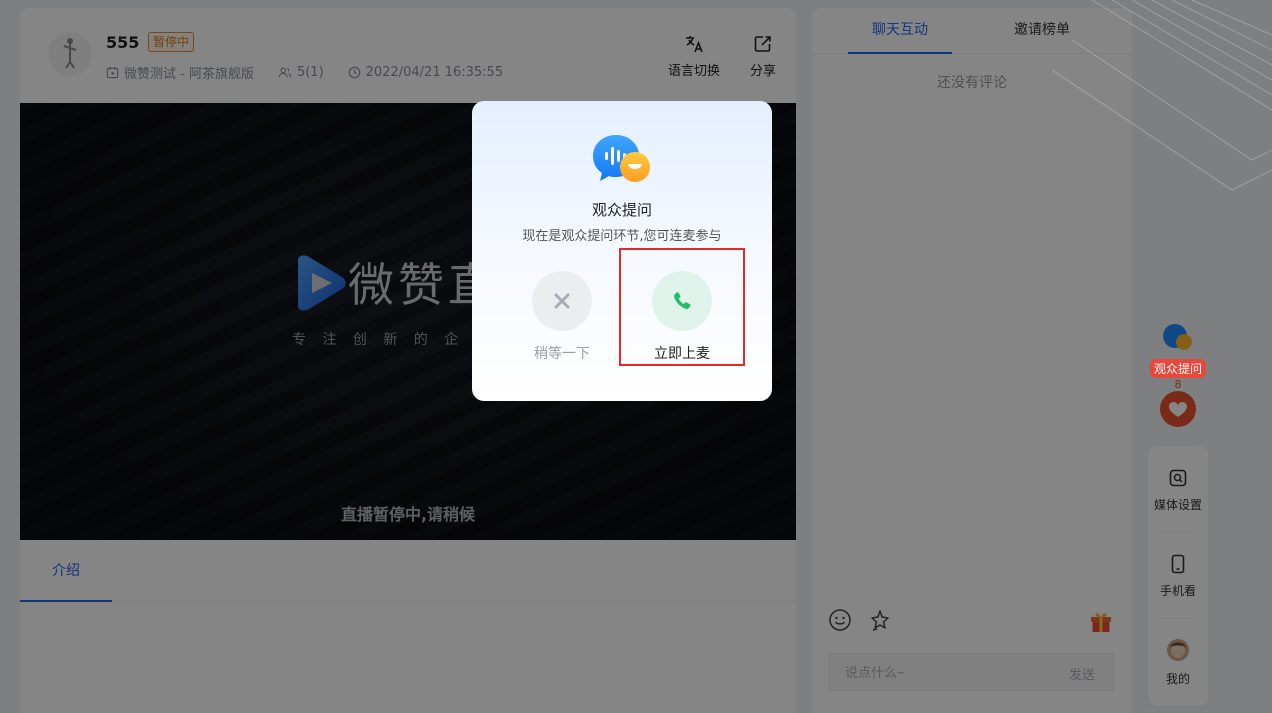 The height and width of the screenshot is (713, 1272). I want to click on phone-call-icon, so click(682, 300).